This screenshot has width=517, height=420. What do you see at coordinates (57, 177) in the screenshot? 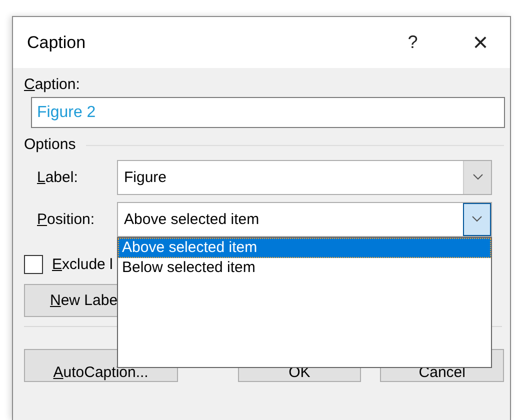
I see `field-label: Label:` at bounding box center [57, 177].